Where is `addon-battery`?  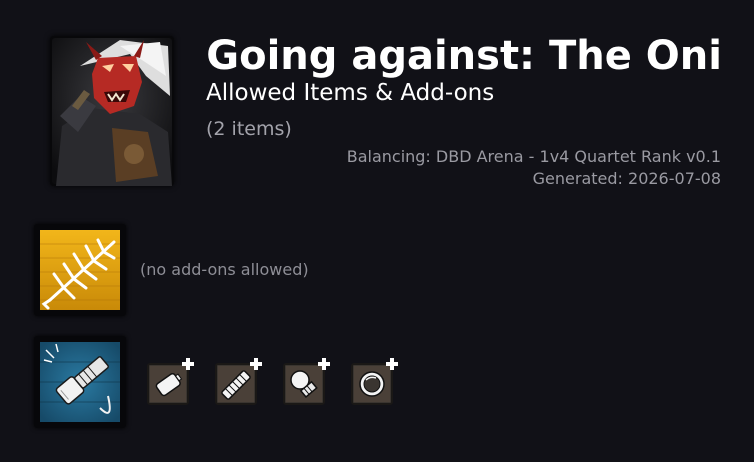
addon-battery is located at coordinates (170, 381).